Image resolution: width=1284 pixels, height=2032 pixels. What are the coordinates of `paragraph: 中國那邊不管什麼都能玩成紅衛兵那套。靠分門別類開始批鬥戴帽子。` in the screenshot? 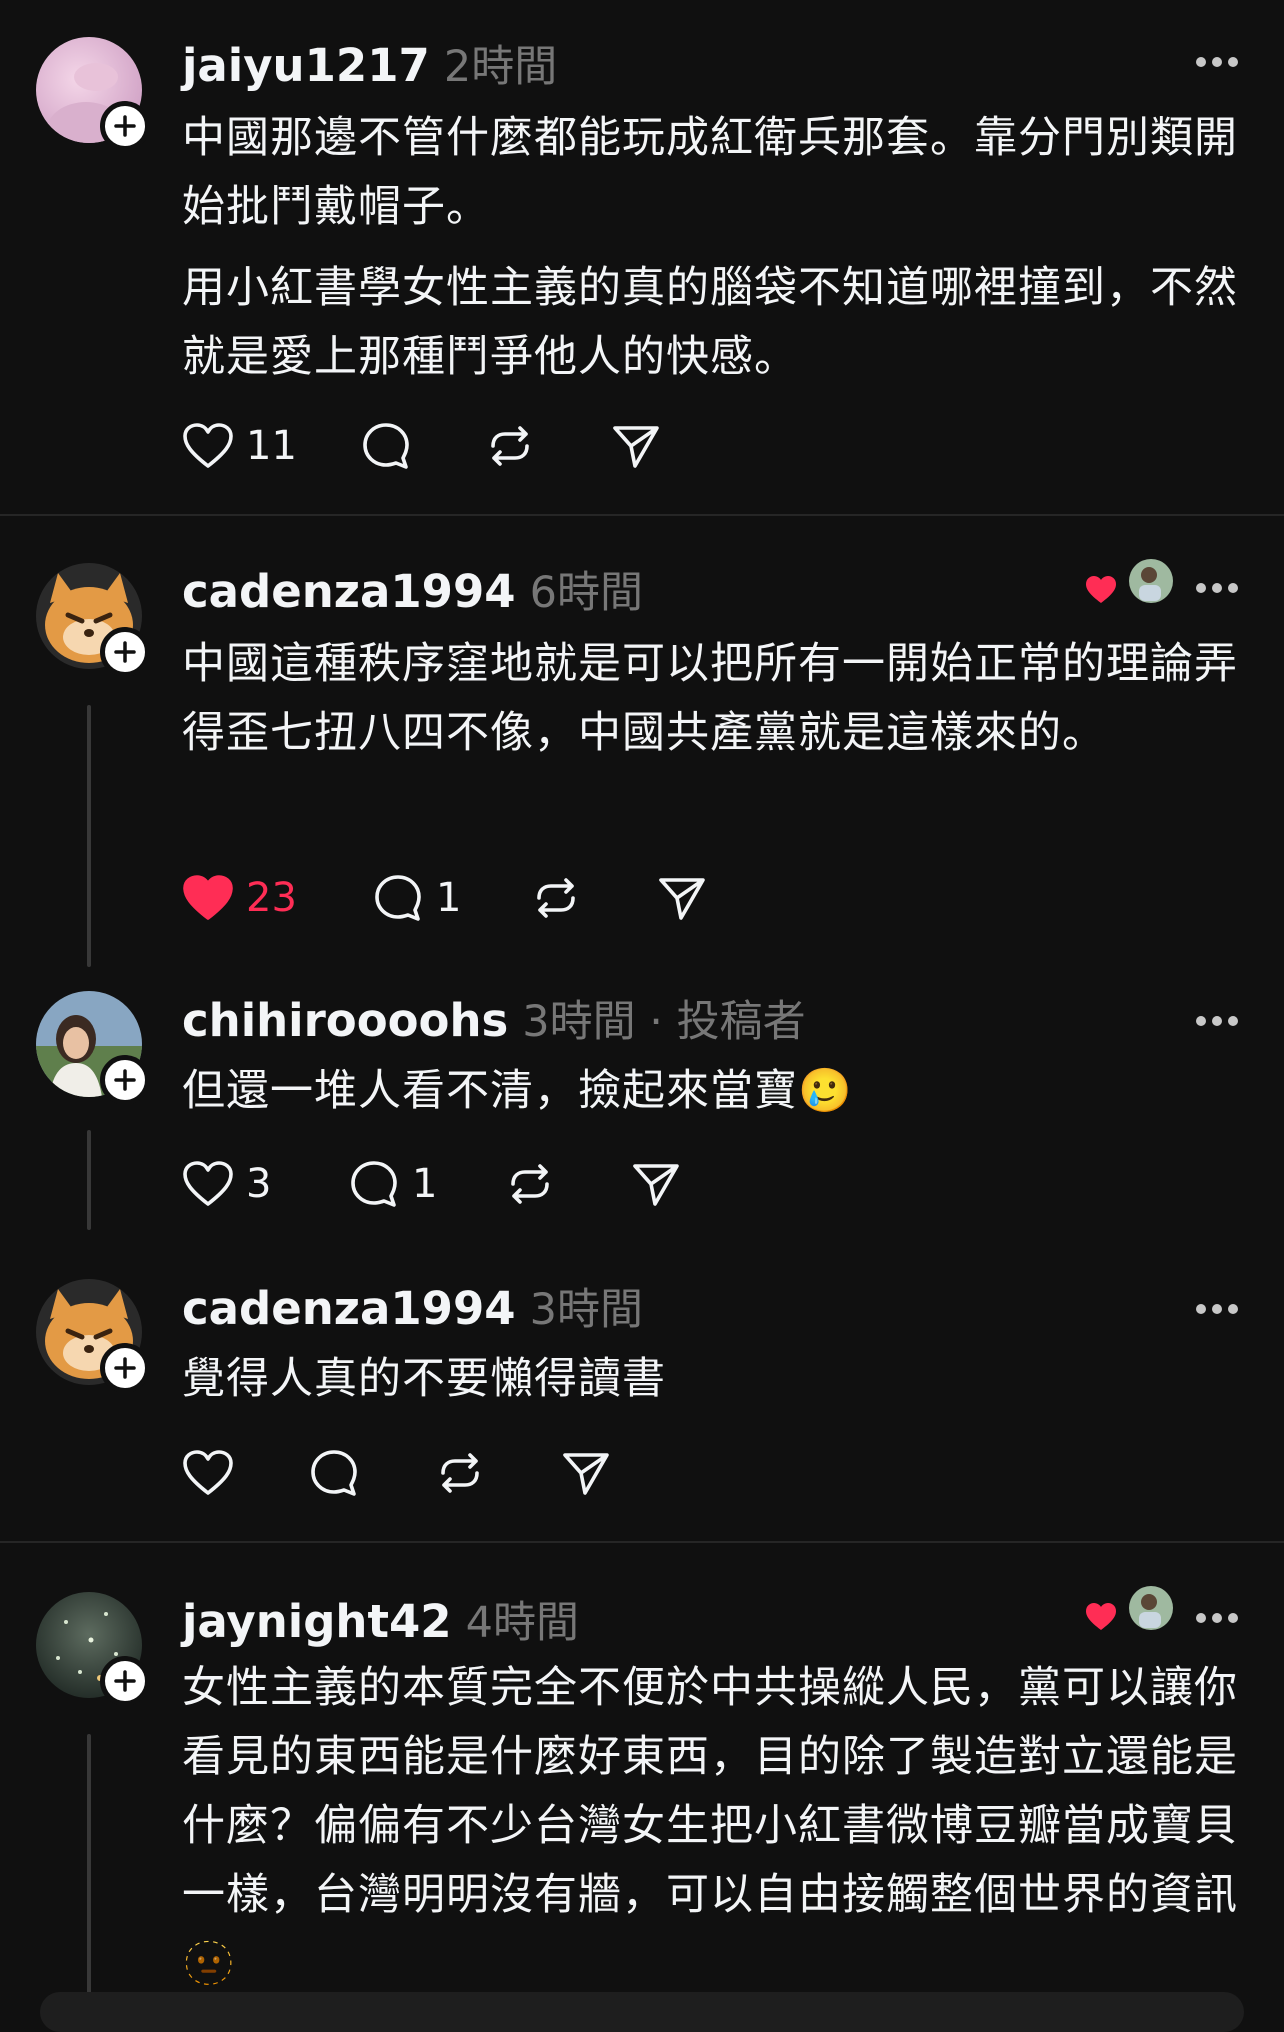 It's located at (710, 172).